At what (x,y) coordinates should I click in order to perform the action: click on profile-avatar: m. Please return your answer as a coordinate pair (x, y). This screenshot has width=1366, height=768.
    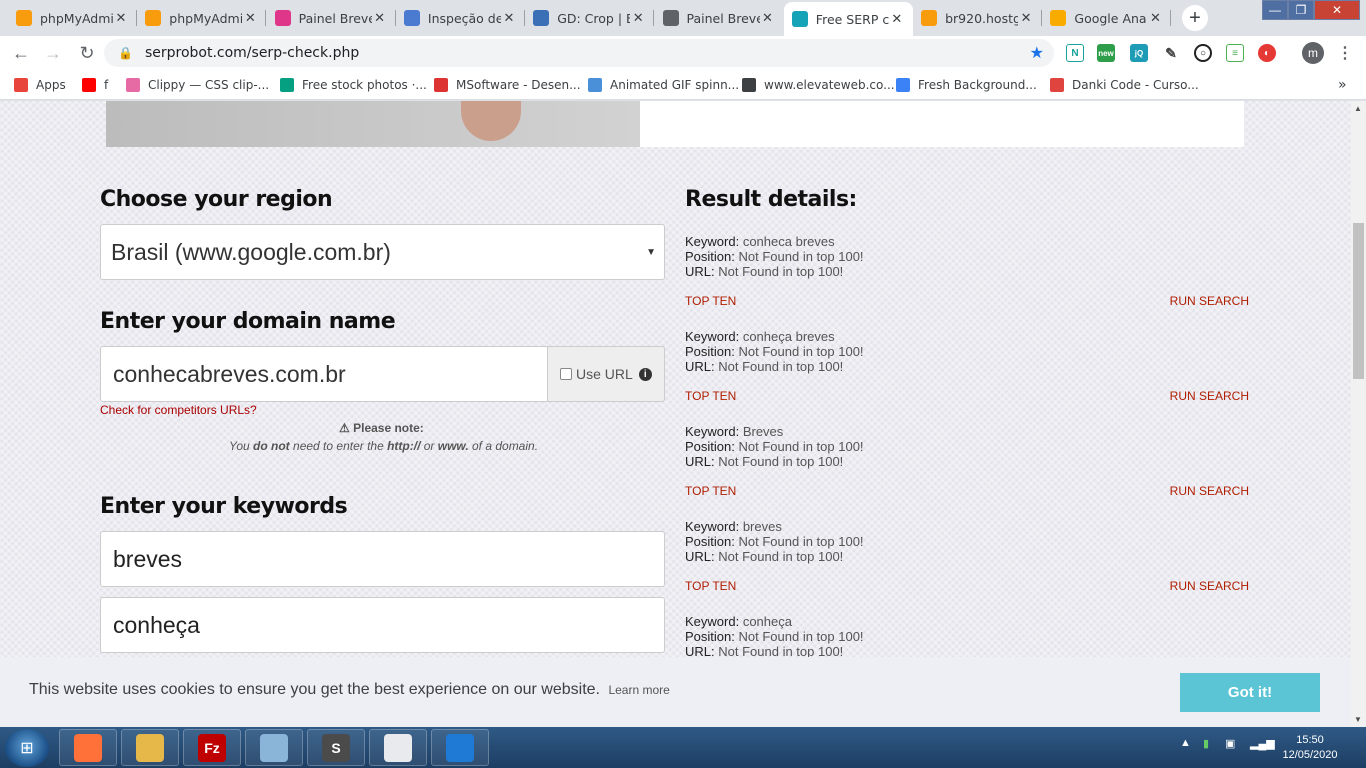
    Looking at the image, I should click on (1313, 53).